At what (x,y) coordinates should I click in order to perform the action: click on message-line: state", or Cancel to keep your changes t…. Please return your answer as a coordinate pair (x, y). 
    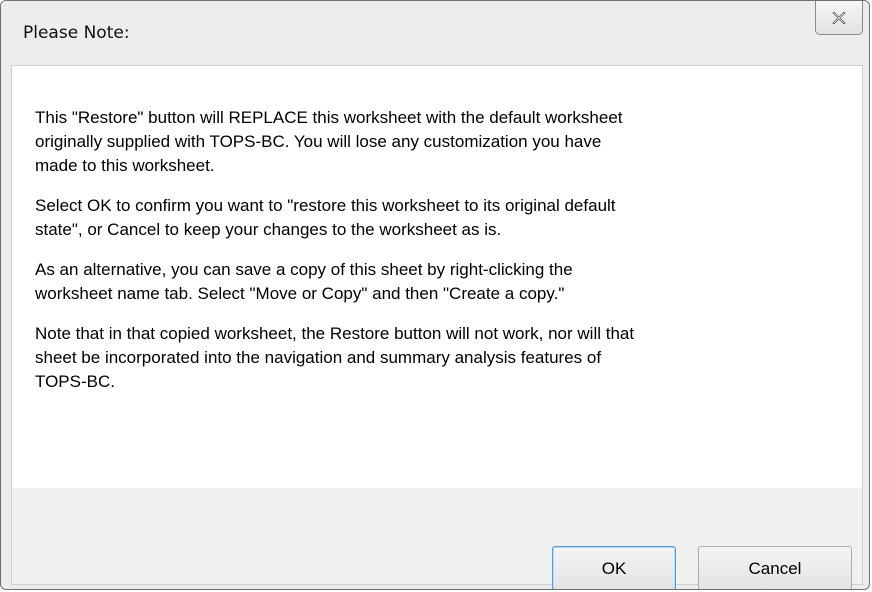
    Looking at the image, I should click on (268, 229).